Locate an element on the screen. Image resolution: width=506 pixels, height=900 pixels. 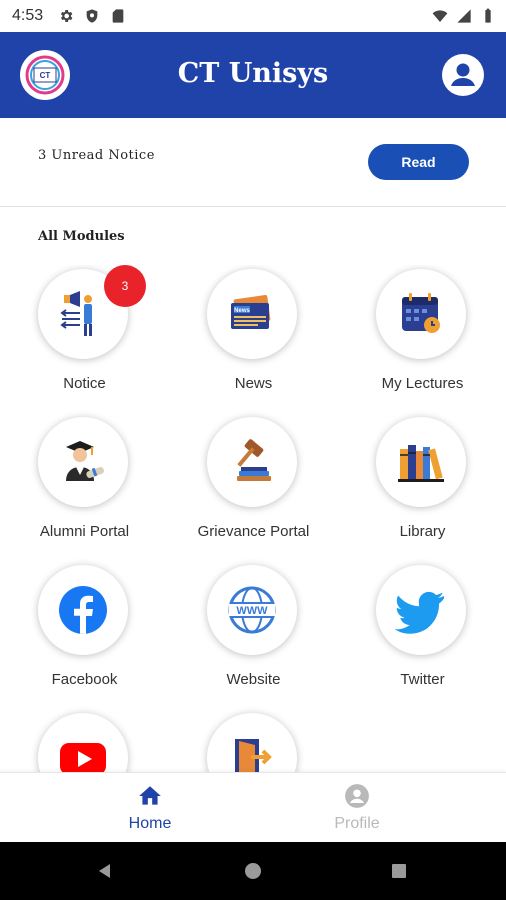
unread-notice-bar: 3 Unread Notice Read is located at coordinates (253, 162).